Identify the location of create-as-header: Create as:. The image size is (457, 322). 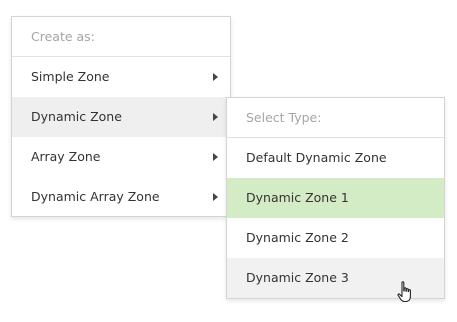
(121, 37).